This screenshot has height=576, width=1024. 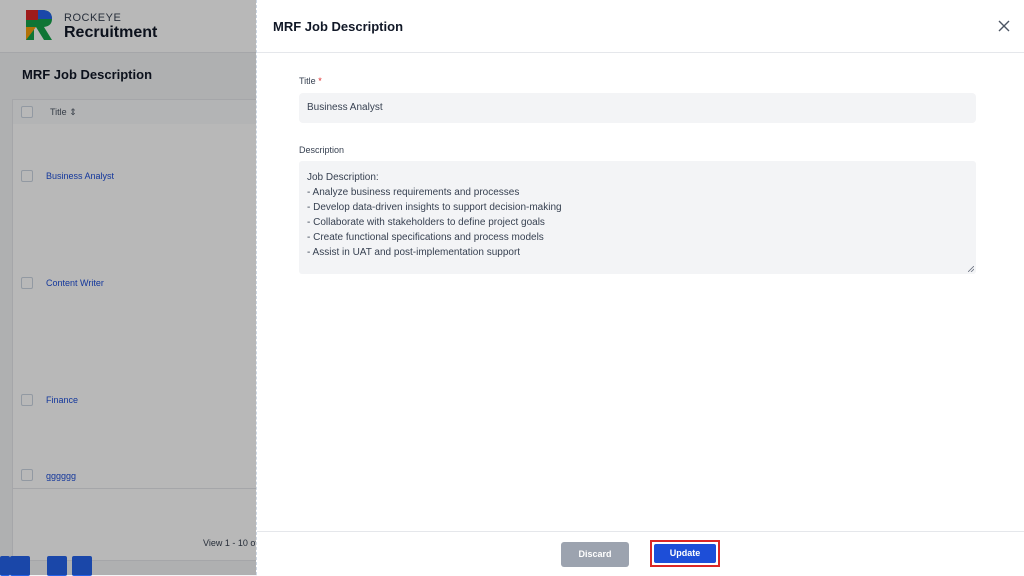 I want to click on description-line: Job Description:, so click(x=343, y=177).